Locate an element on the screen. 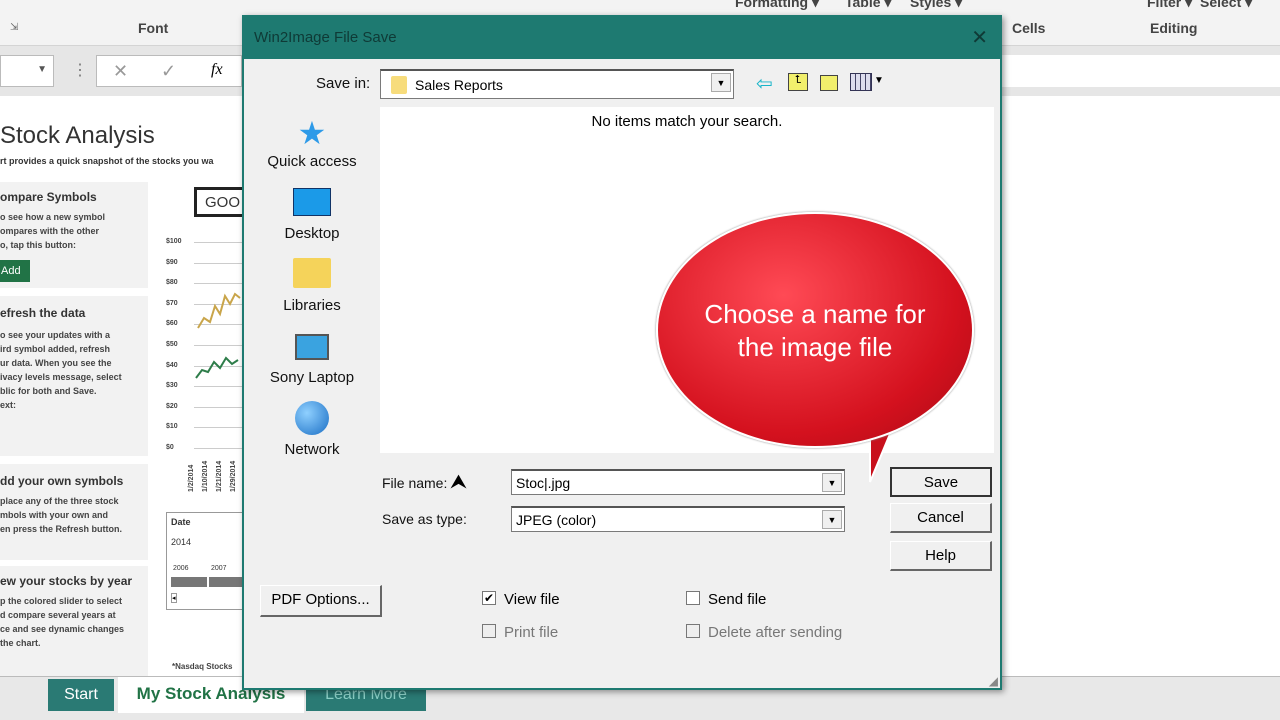  format-table-button: Table ▾ is located at coordinates (868, 5).